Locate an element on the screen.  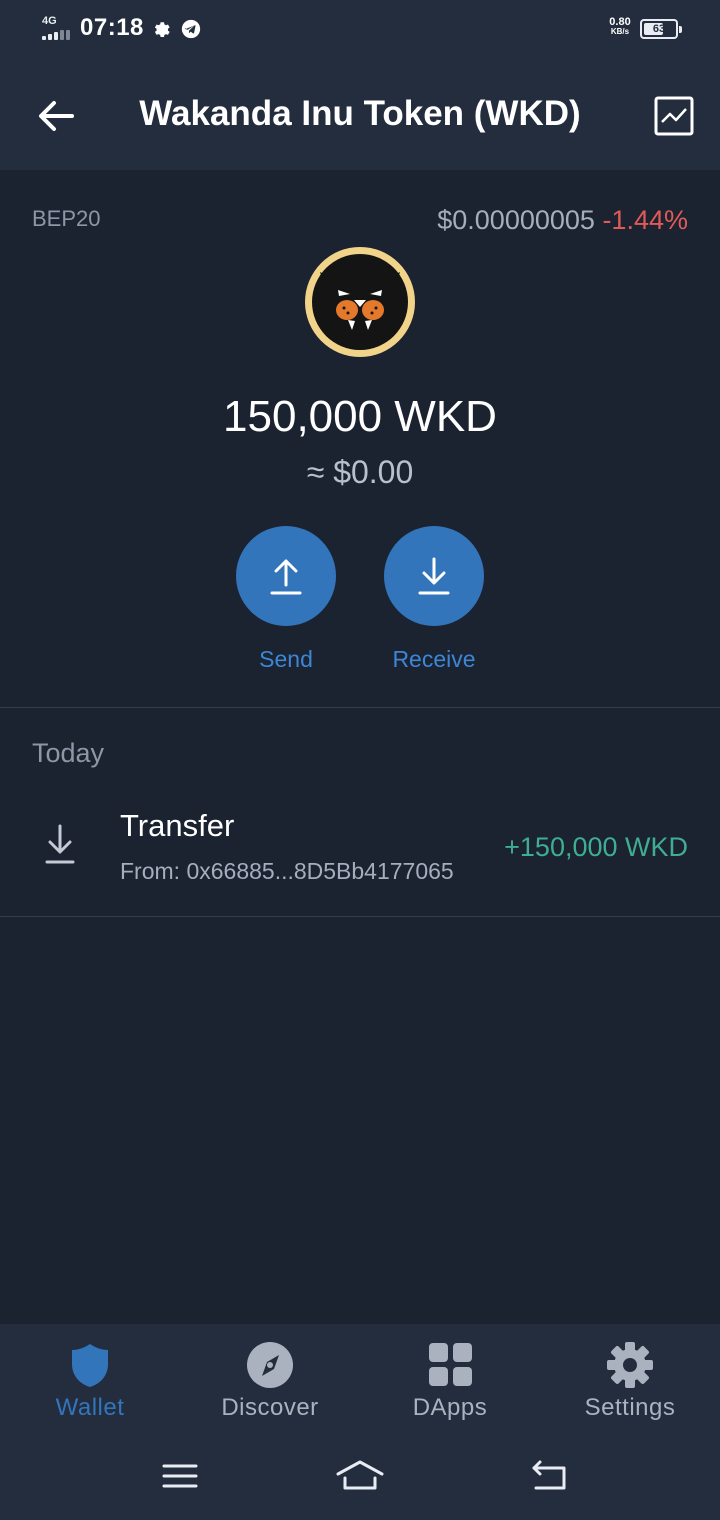
grid-icon is located at coordinates (450, 1364).